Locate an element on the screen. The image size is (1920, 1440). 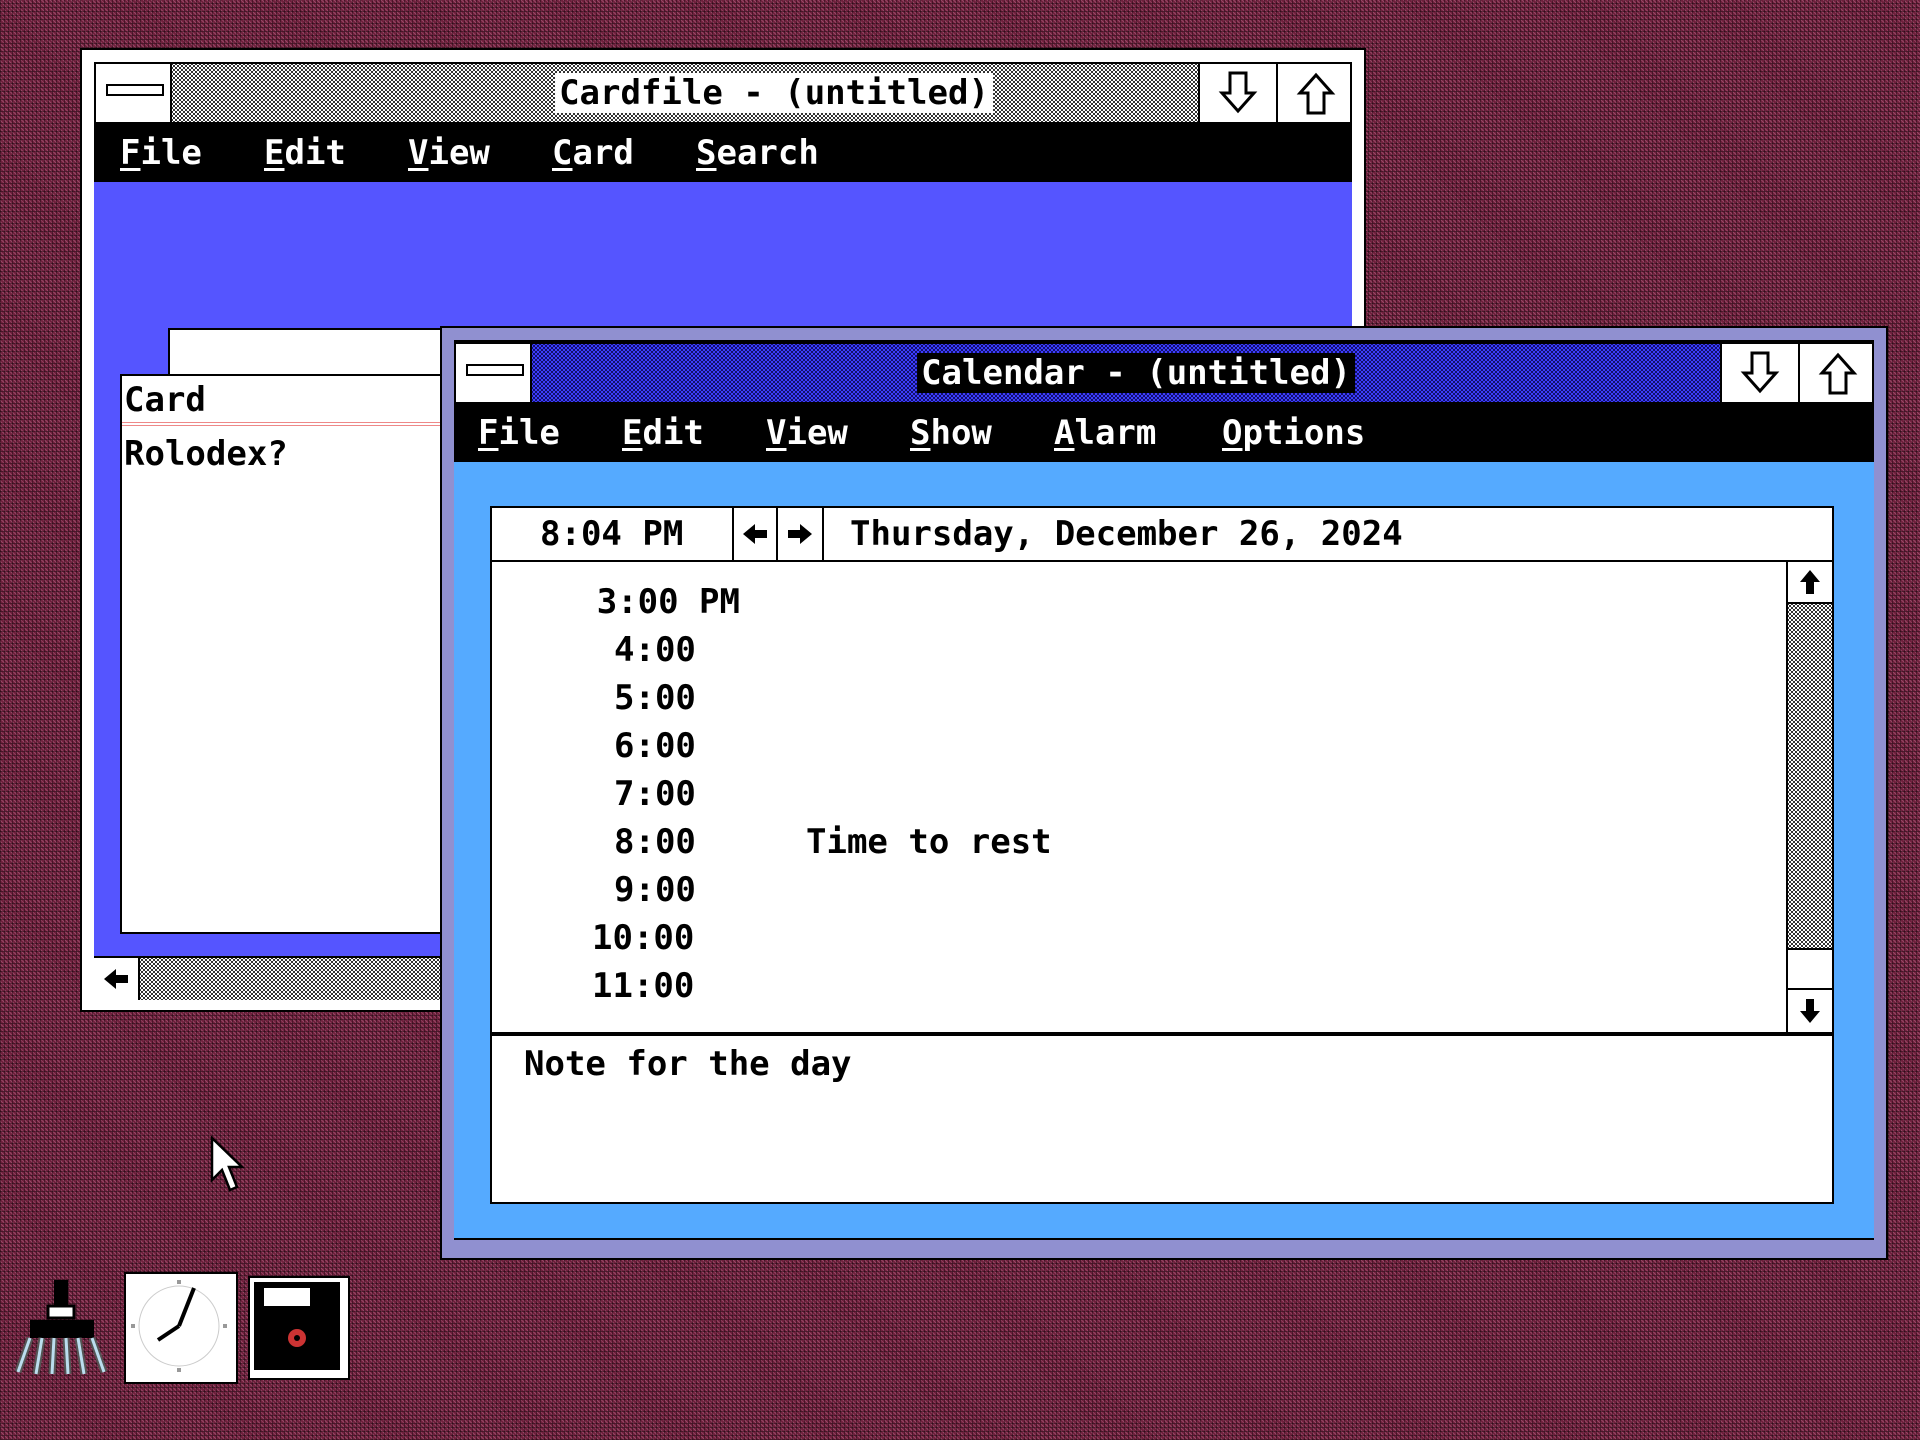
slot-time: 11:00 is located at coordinates (643, 986).